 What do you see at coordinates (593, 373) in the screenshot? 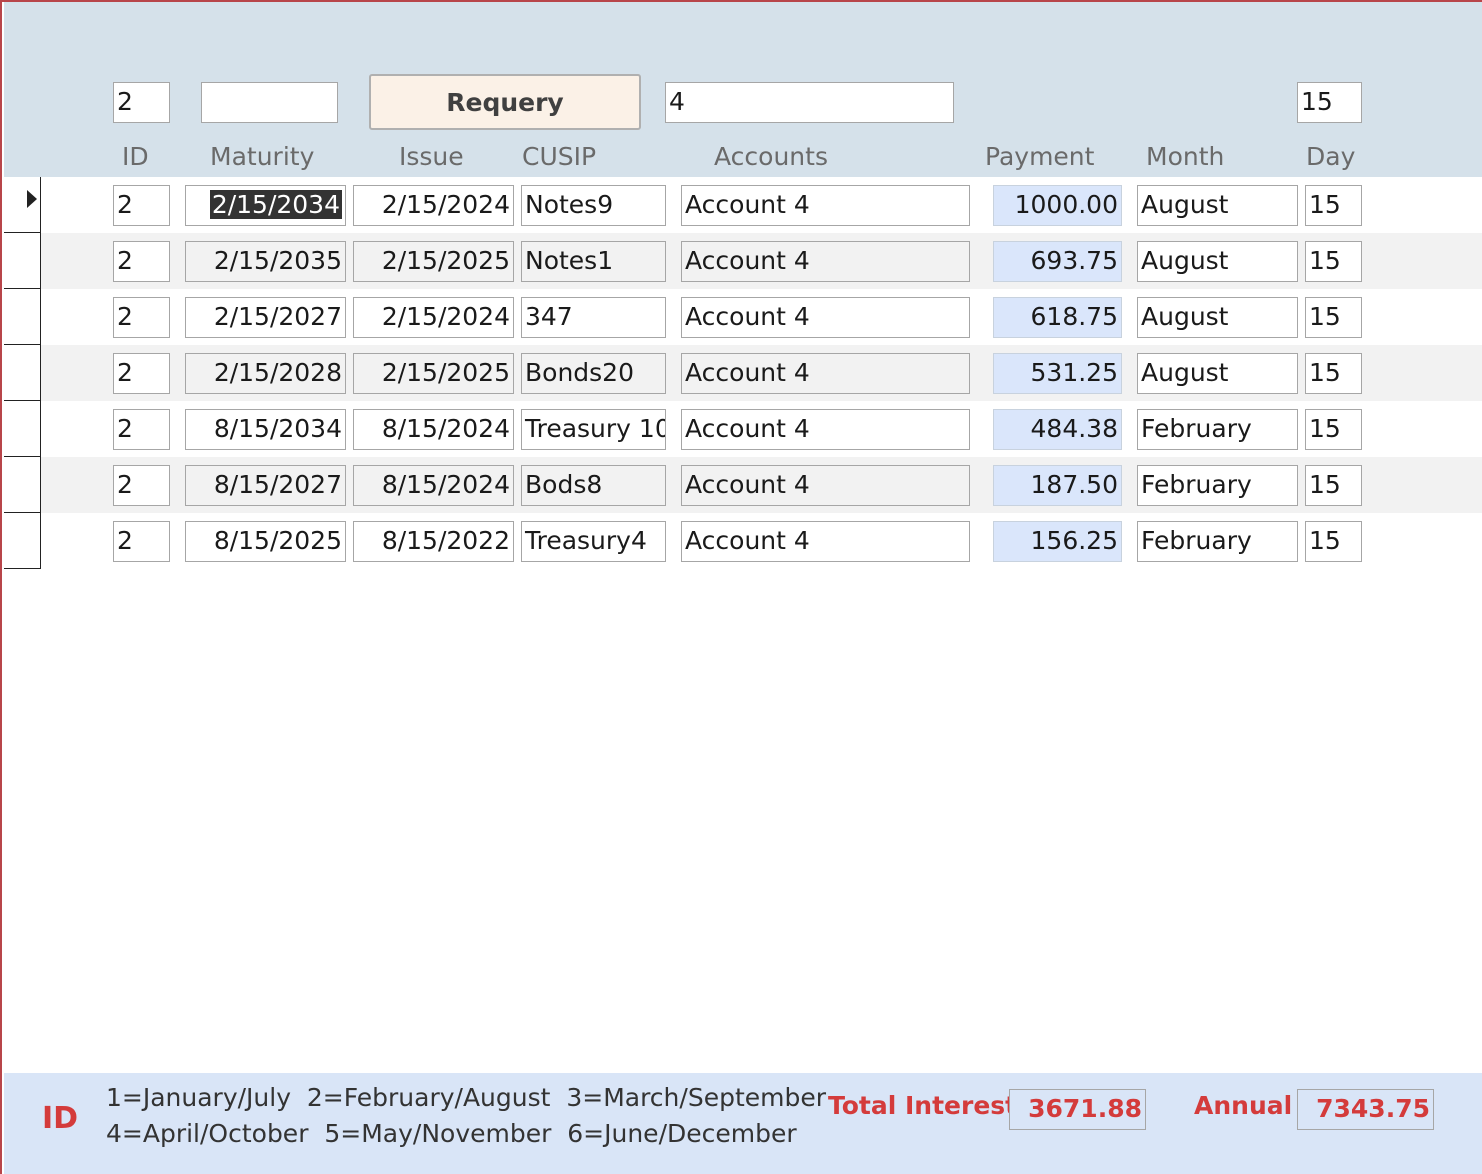
I see `cusip-cell: Bonds20` at bounding box center [593, 373].